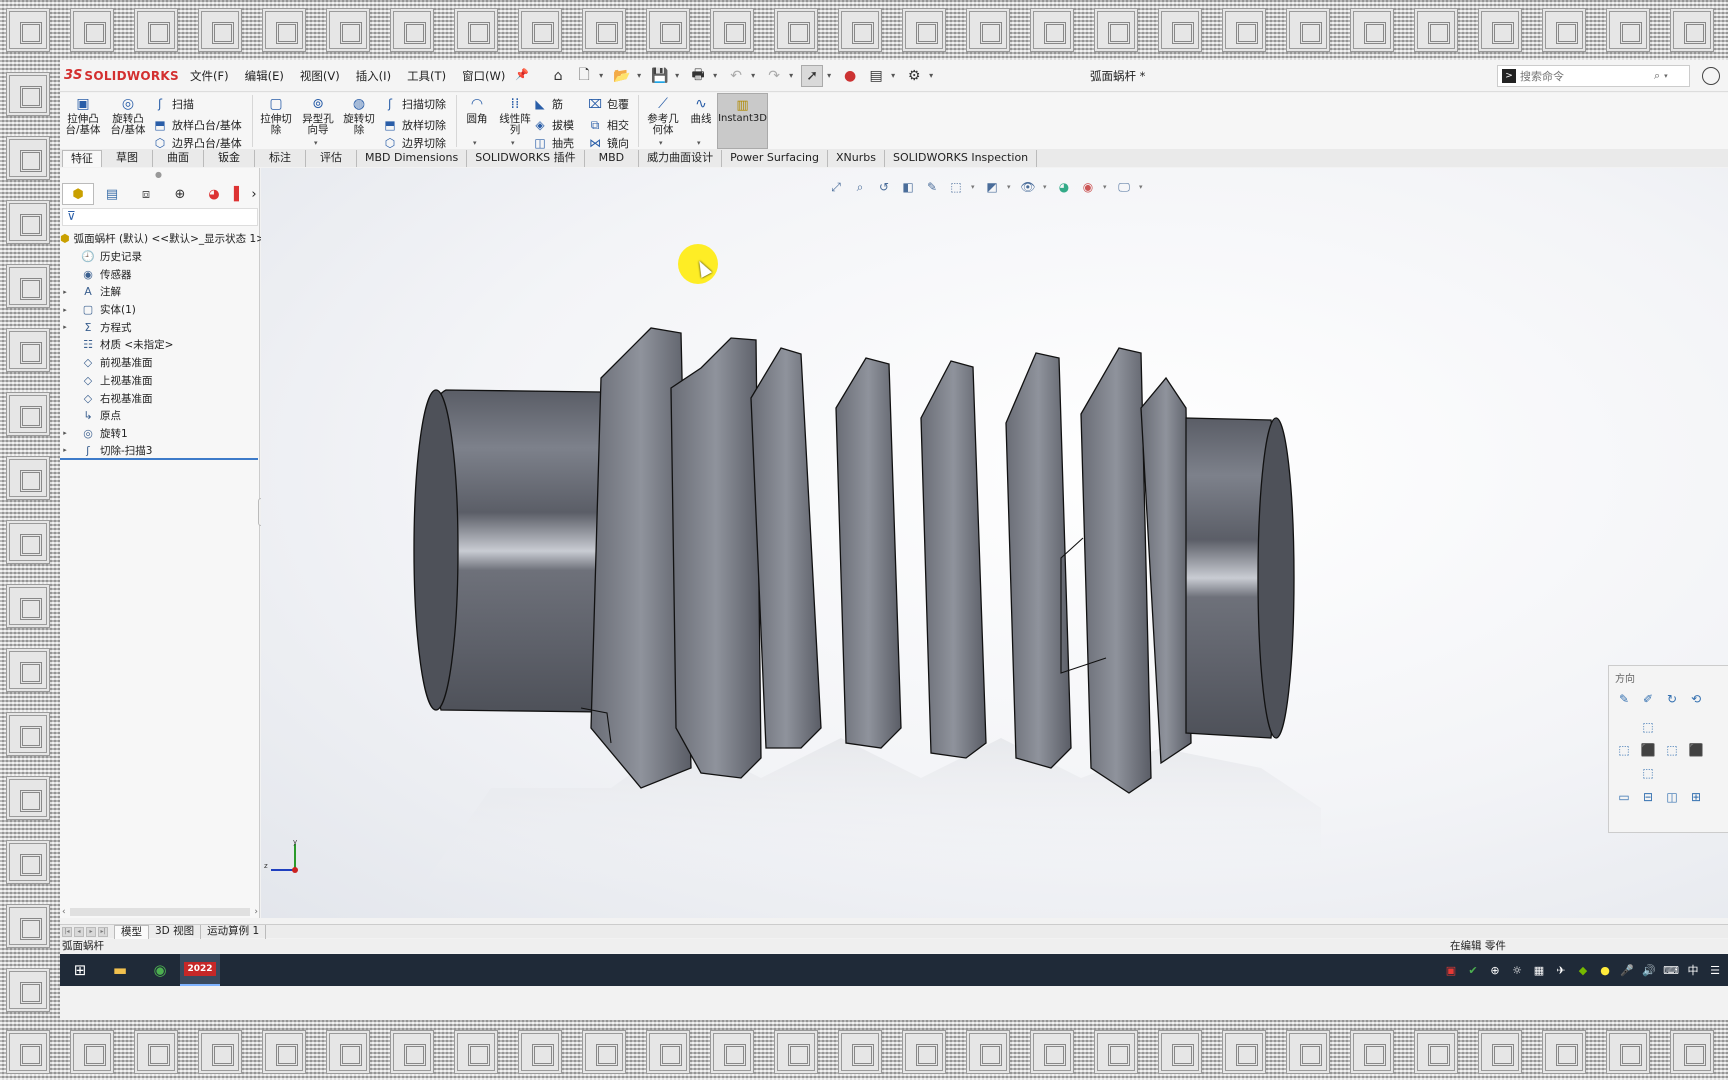 This screenshot has width=1728, height=1080. I want to click on tree-item: ▸ ◎ 旋转1, so click(160, 434).